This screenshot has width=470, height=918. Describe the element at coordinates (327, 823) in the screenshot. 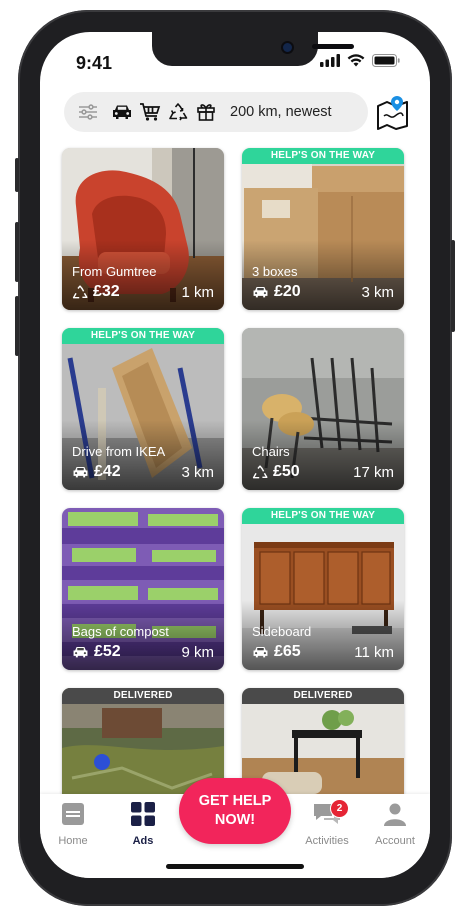

I see `tab-activities: 2 Activities` at that location.